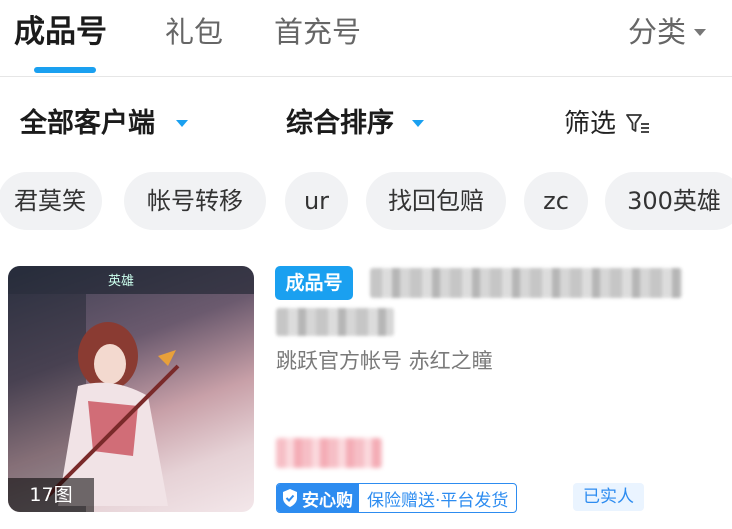 The image size is (732, 529). Describe the element at coordinates (668, 201) in the screenshot. I see `chip-keyword: 300英雄` at that location.